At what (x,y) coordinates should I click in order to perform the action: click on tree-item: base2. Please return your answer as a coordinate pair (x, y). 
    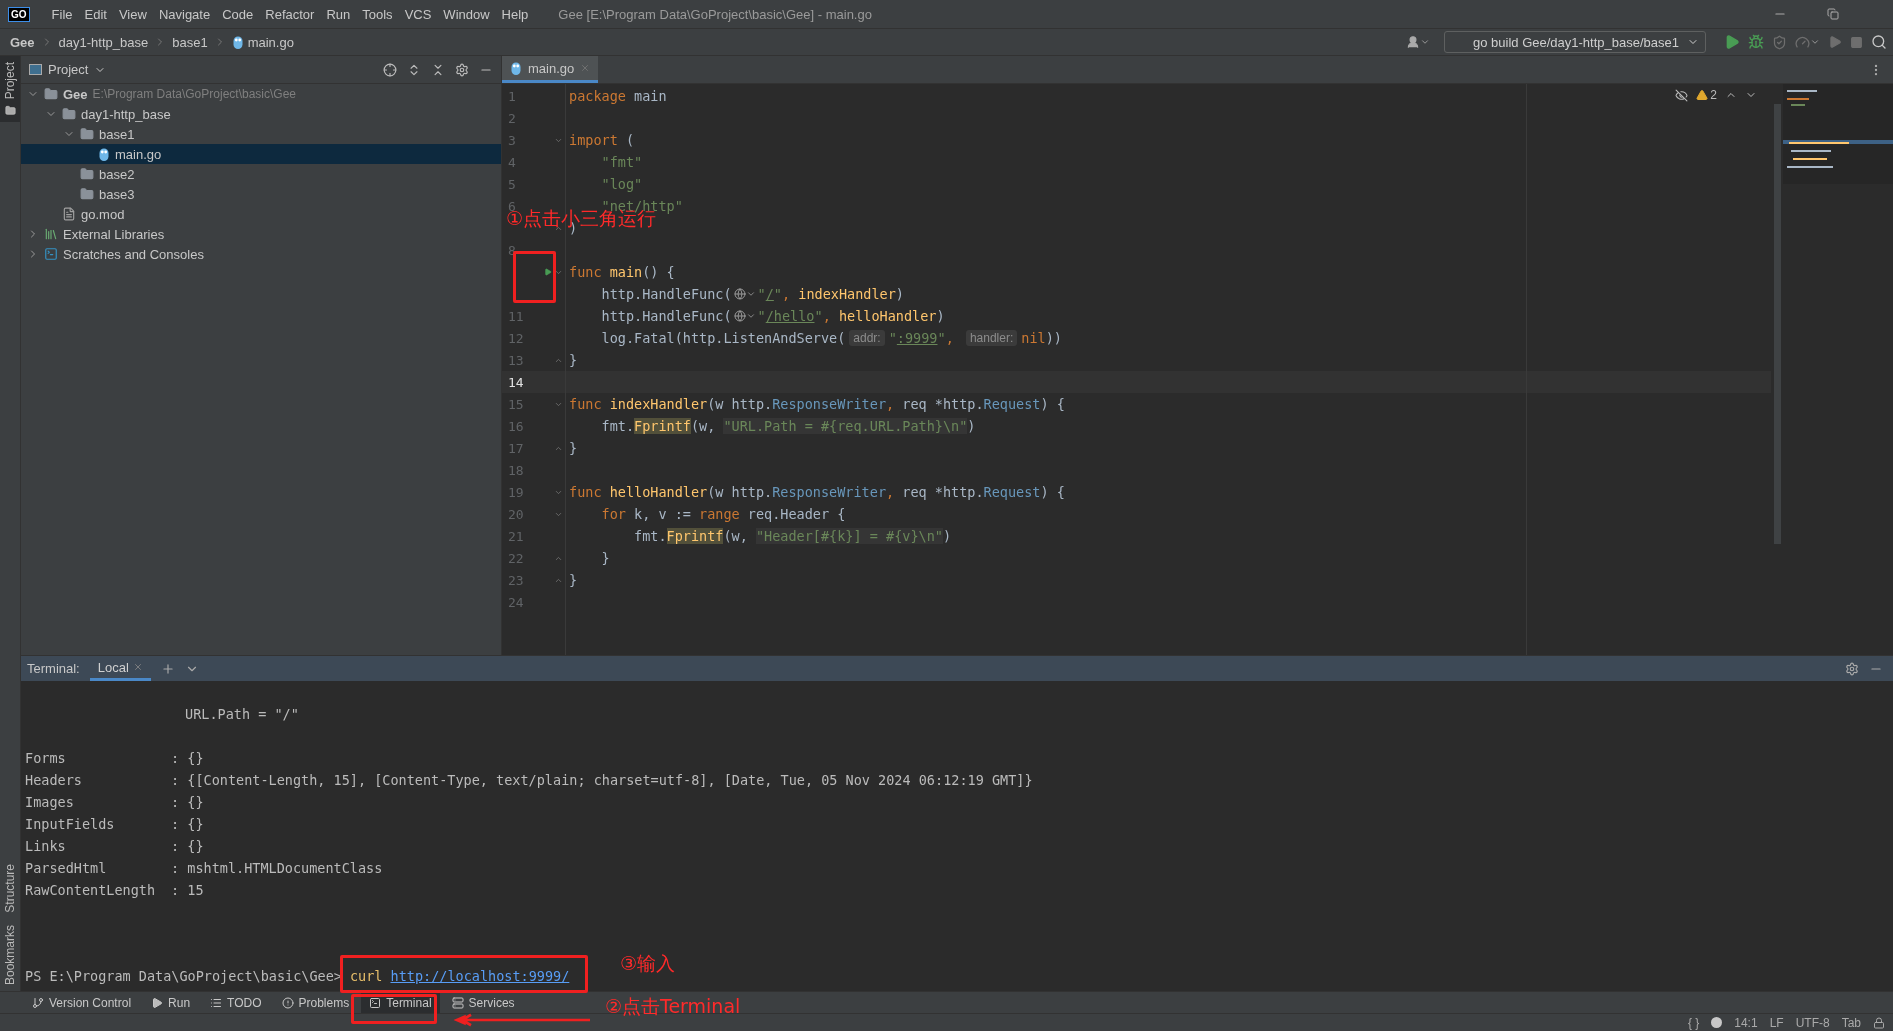
    Looking at the image, I should click on (261, 174).